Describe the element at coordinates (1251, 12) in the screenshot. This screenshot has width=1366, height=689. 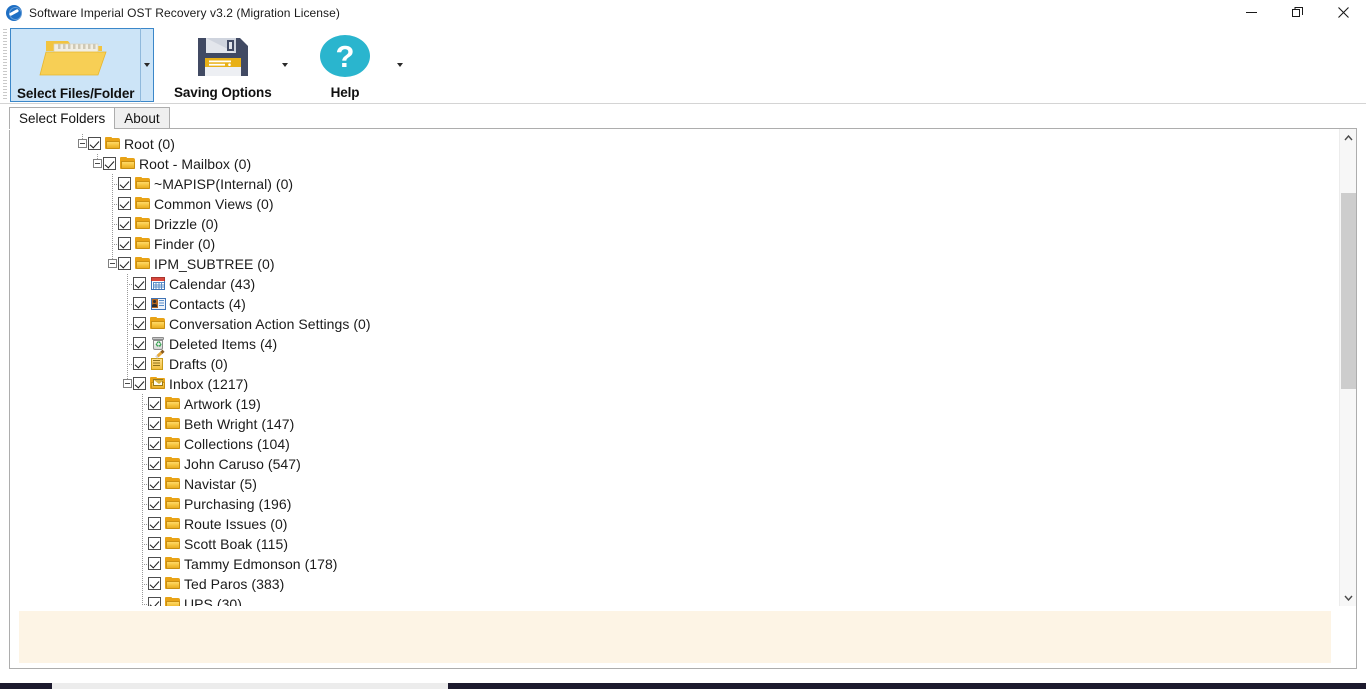
I see `minimize-button` at that location.